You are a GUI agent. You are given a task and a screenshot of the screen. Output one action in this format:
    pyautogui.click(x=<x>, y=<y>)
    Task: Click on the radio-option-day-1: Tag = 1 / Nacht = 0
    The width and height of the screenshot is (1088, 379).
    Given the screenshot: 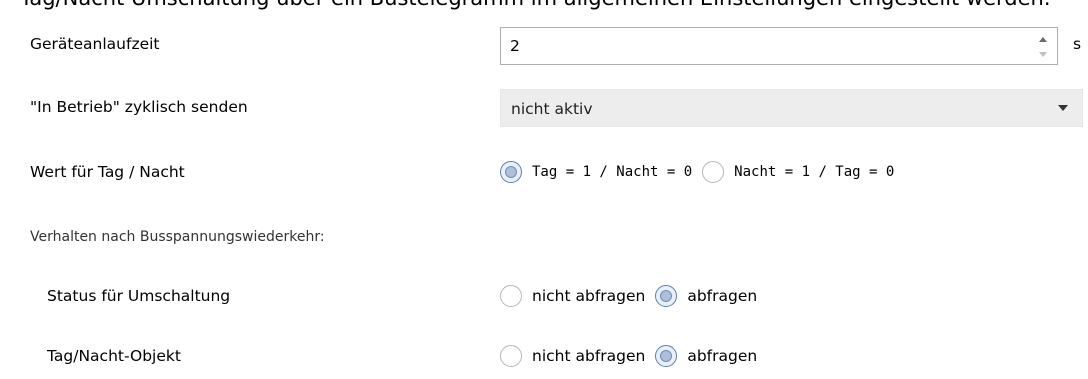 What is the action you would take?
    pyautogui.click(x=596, y=172)
    